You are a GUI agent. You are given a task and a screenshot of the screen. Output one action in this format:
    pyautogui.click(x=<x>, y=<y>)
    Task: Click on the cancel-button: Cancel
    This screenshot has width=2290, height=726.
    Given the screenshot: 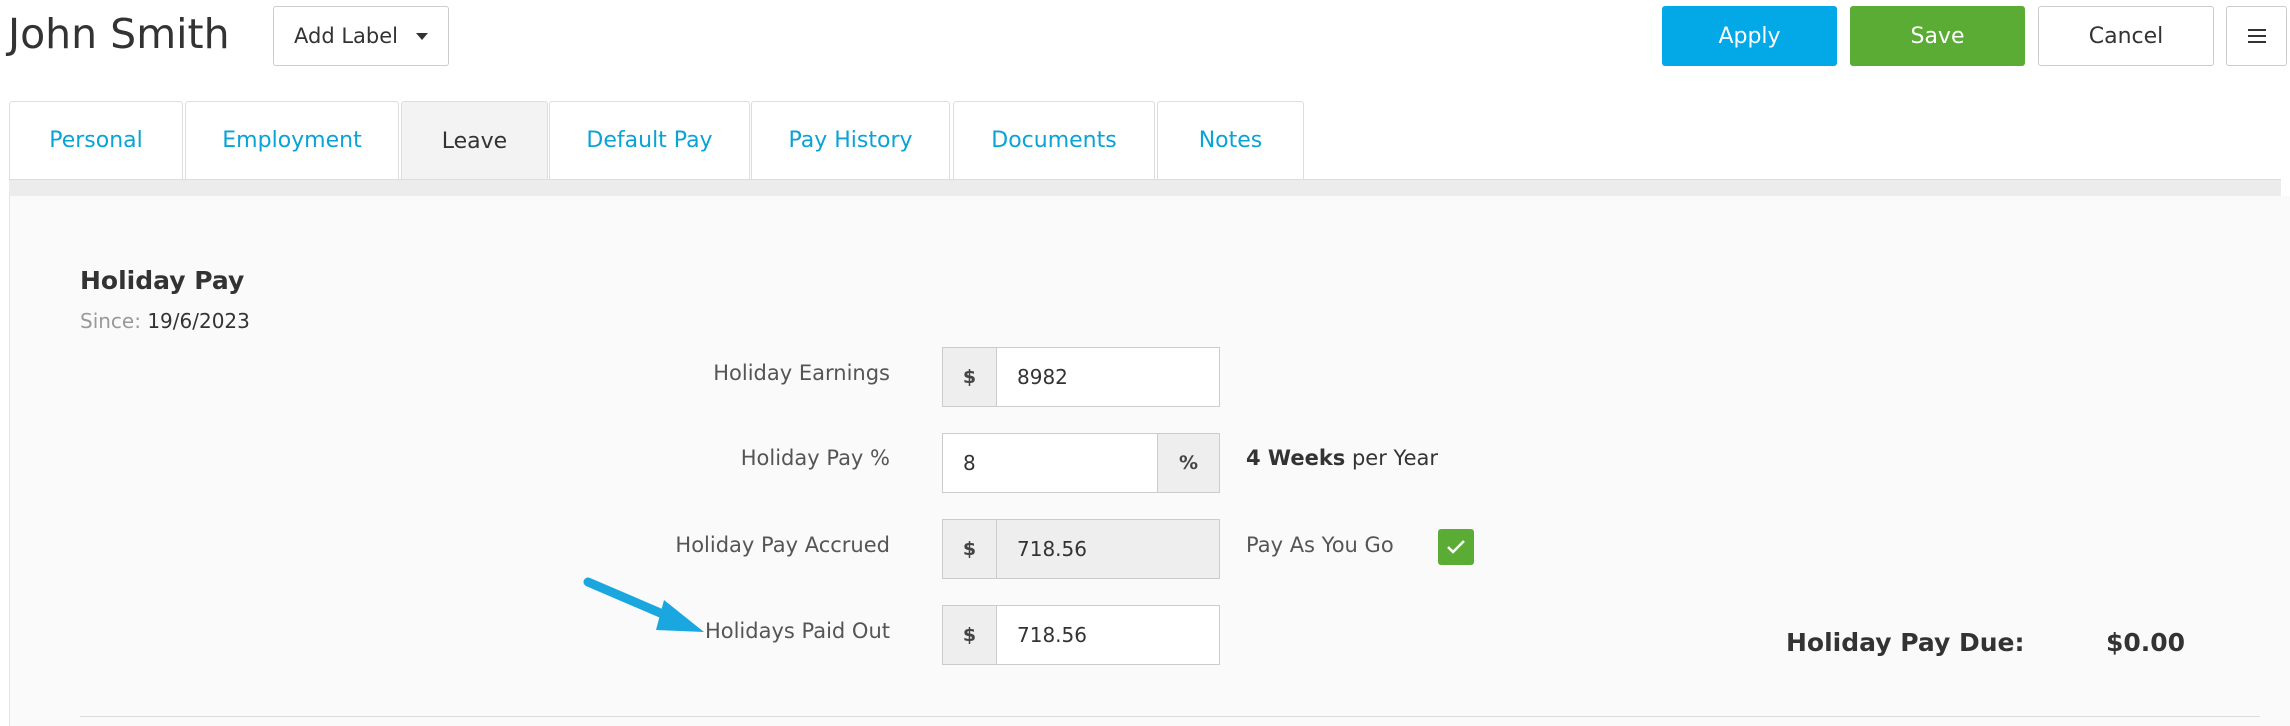 What is the action you would take?
    pyautogui.click(x=2126, y=36)
    